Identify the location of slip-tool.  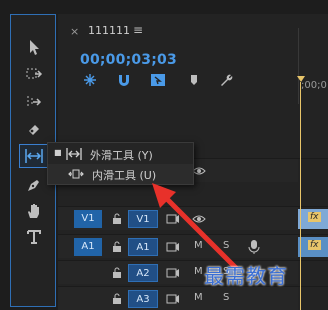
(34, 156).